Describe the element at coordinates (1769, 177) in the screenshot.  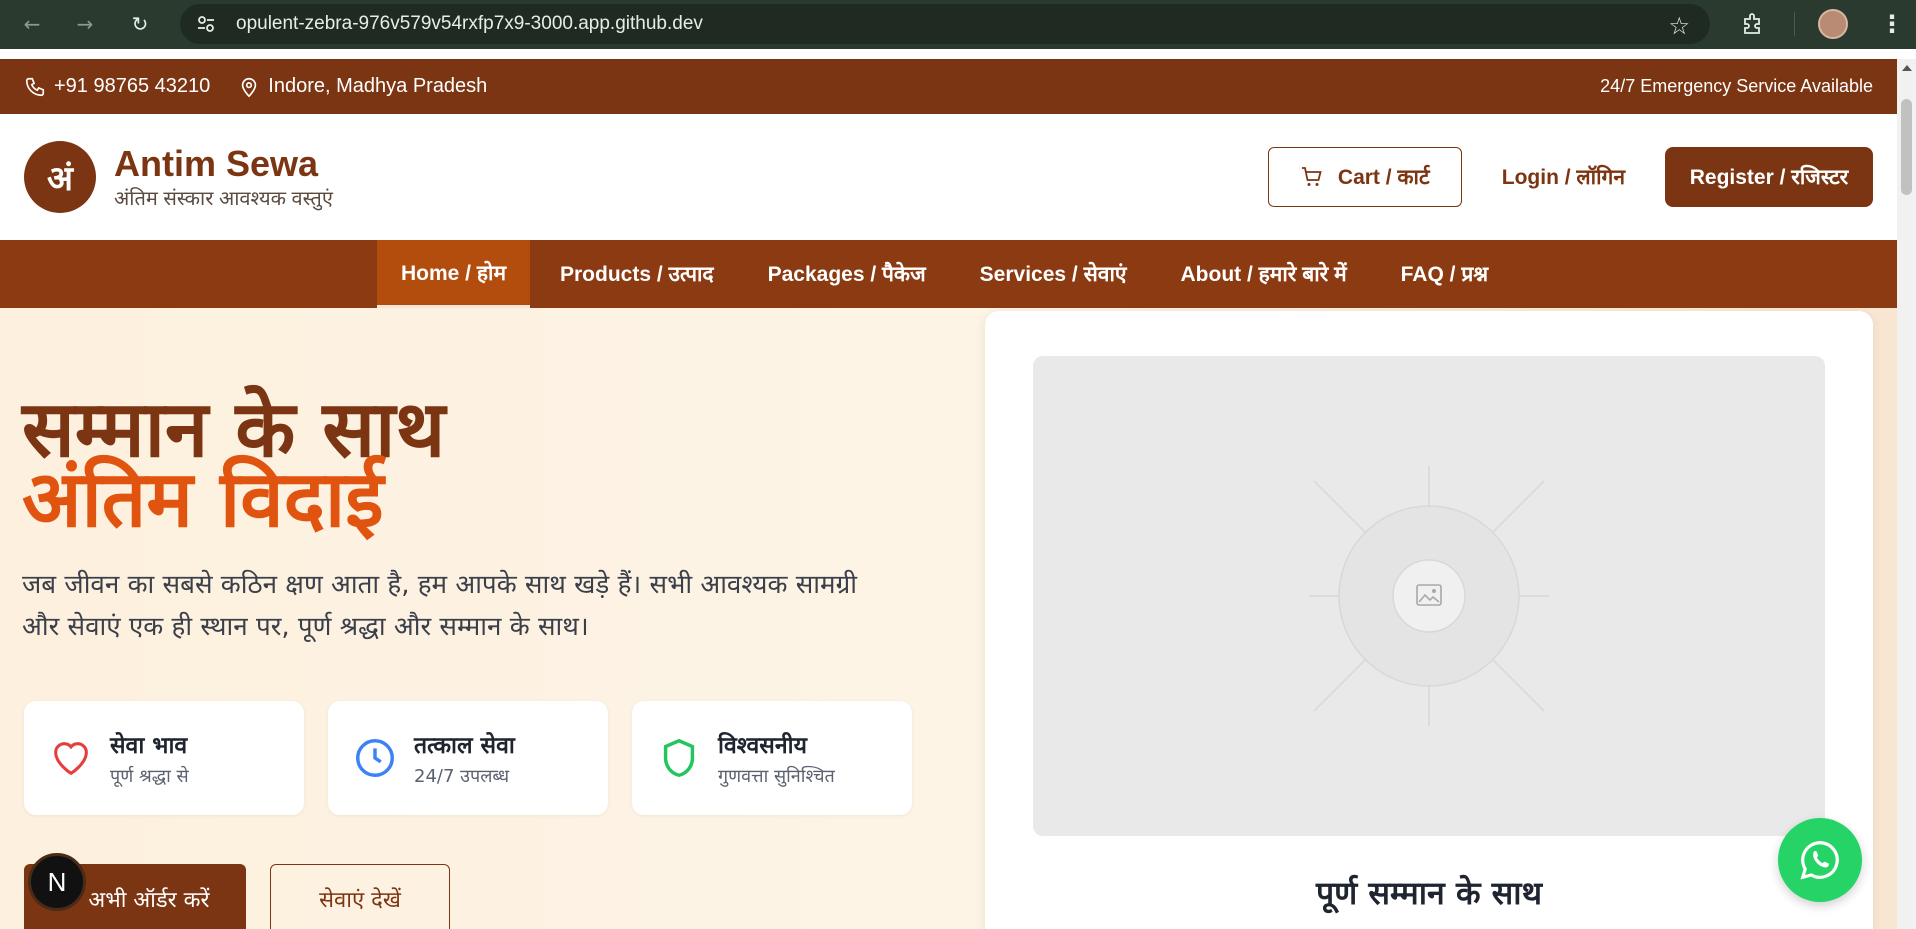
I see `register-button: Register / रजिस्टर` at that location.